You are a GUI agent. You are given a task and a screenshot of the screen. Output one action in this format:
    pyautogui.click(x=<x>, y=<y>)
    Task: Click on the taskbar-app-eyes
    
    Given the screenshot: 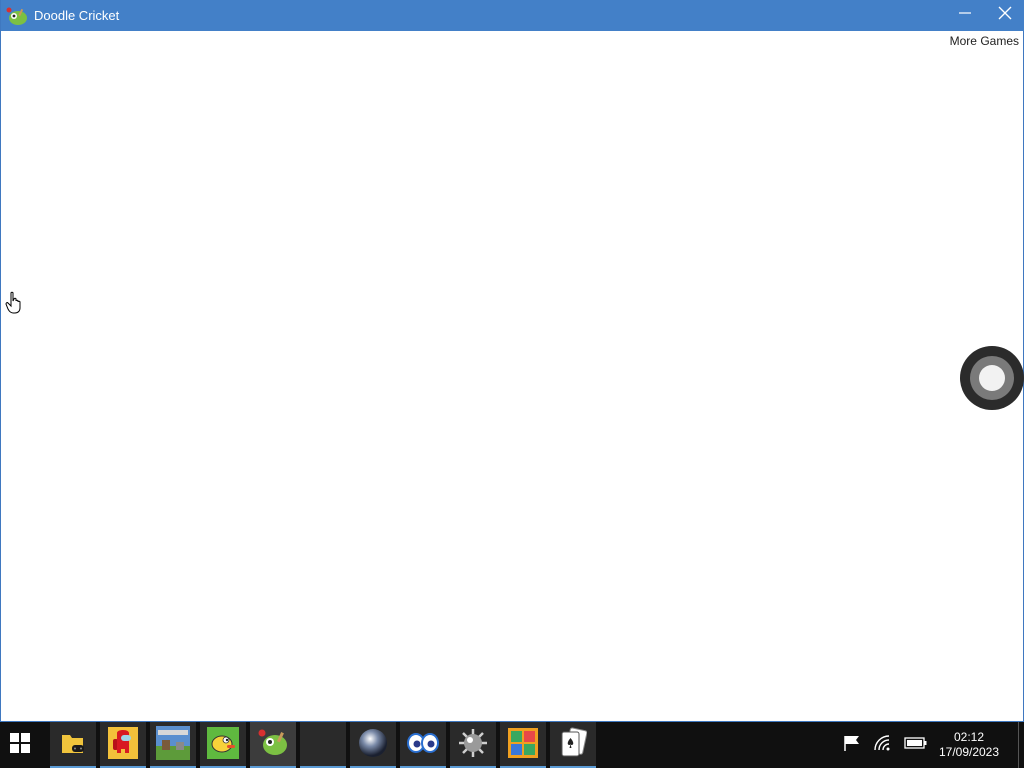 What is the action you would take?
    pyautogui.click(x=423, y=745)
    